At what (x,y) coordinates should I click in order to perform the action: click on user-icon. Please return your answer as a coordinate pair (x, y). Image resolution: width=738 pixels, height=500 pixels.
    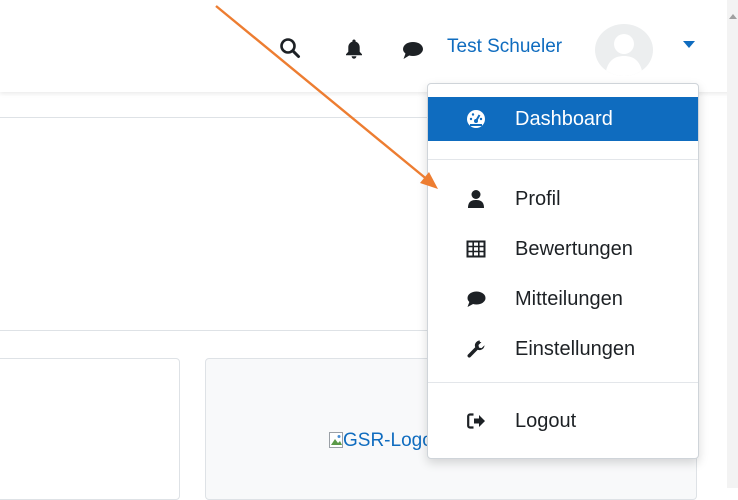
    Looking at the image, I should click on (476, 199).